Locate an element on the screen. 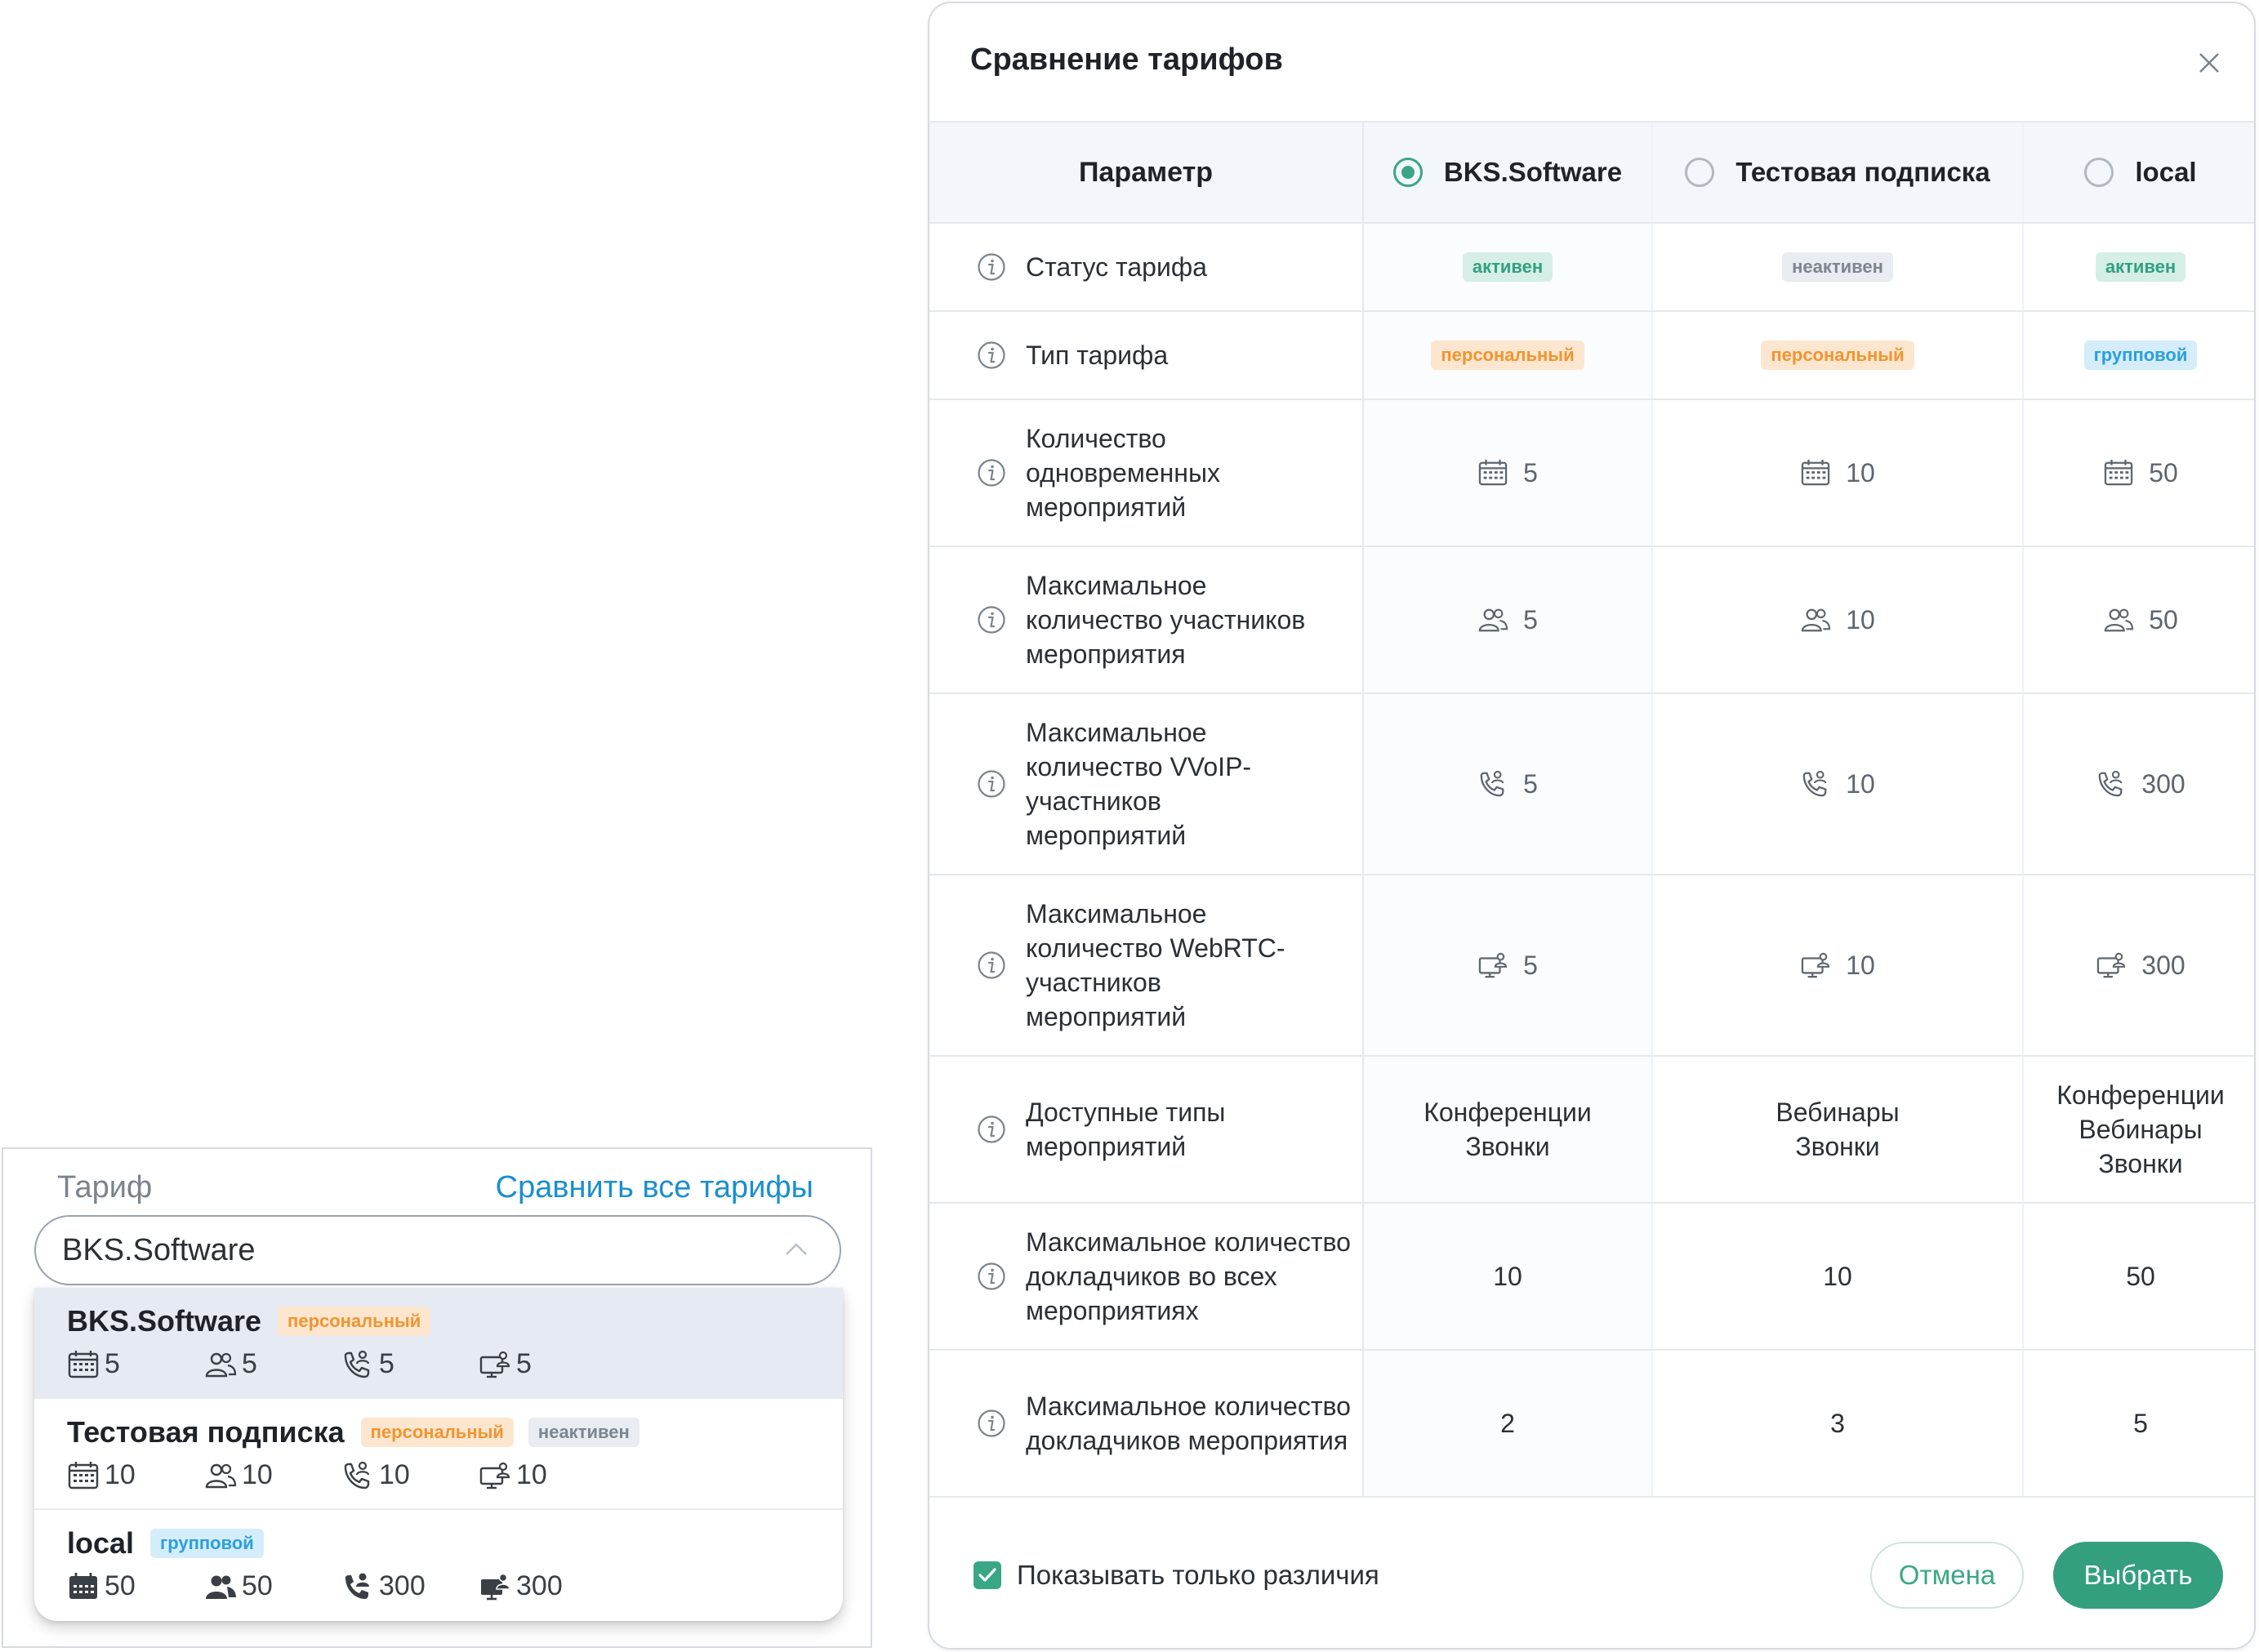 The image size is (2259, 1652). stat-participants: 5 is located at coordinates (250, 1363).